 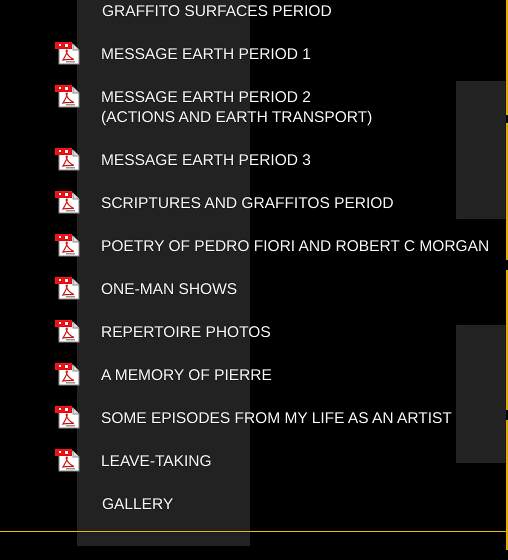 I want to click on menu-link: ONE-MAN SHOWS, so click(x=169, y=290).